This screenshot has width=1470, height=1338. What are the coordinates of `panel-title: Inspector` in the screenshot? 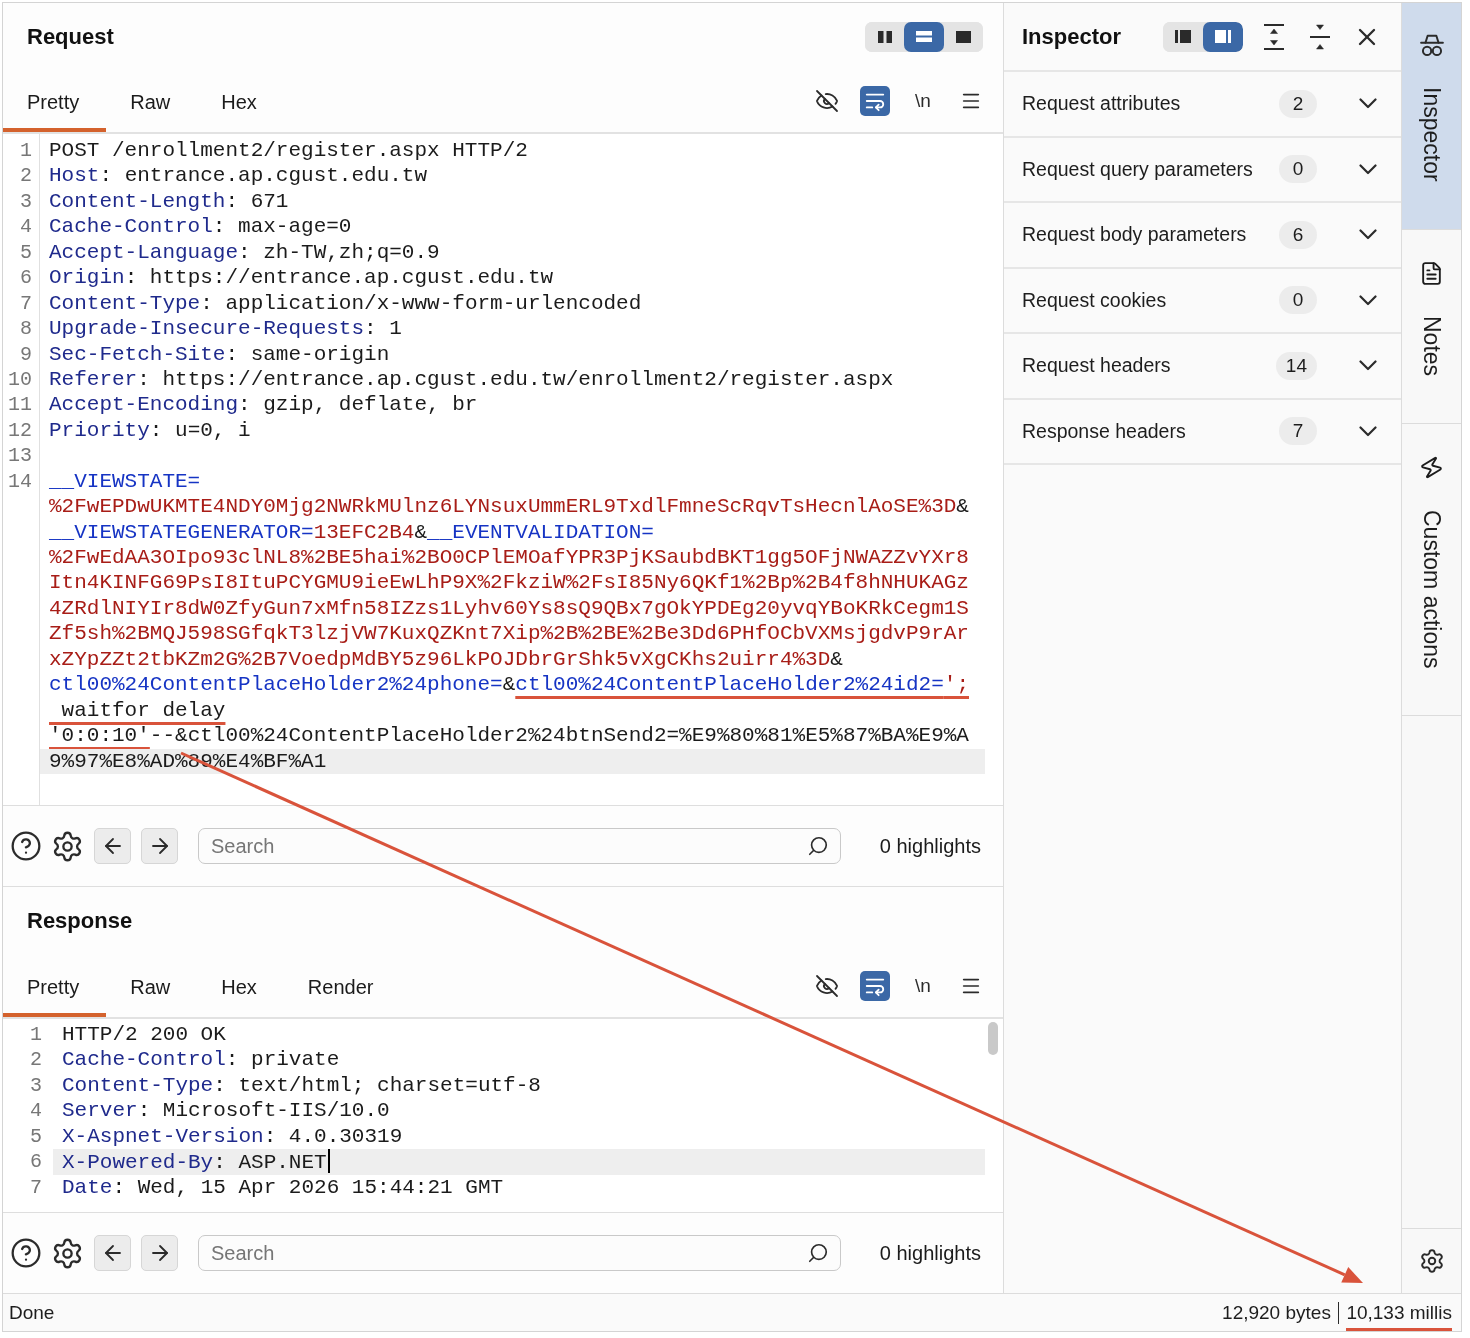 It's located at (1072, 36).